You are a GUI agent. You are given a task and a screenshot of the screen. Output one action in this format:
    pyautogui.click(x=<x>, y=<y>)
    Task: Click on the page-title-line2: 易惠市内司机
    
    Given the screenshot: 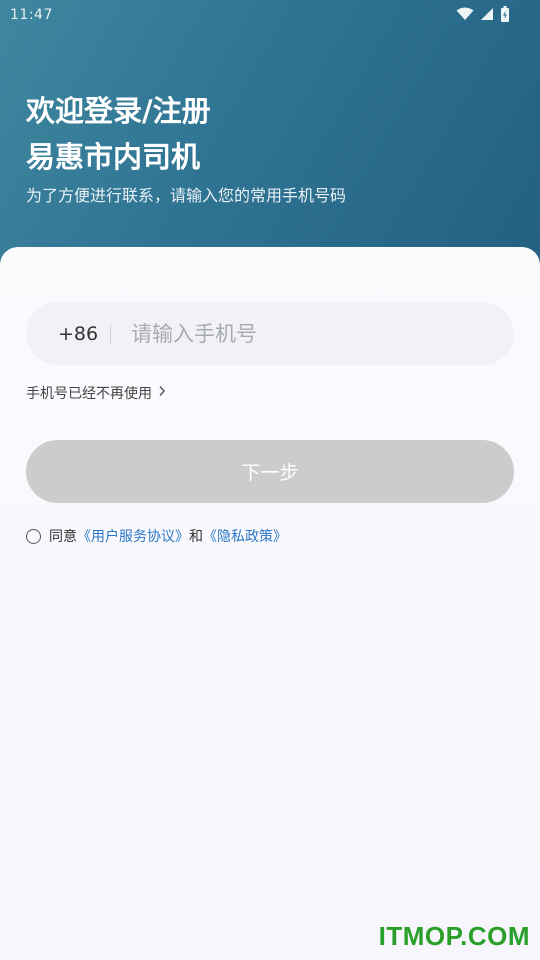 What is the action you would take?
    pyautogui.click(x=113, y=157)
    